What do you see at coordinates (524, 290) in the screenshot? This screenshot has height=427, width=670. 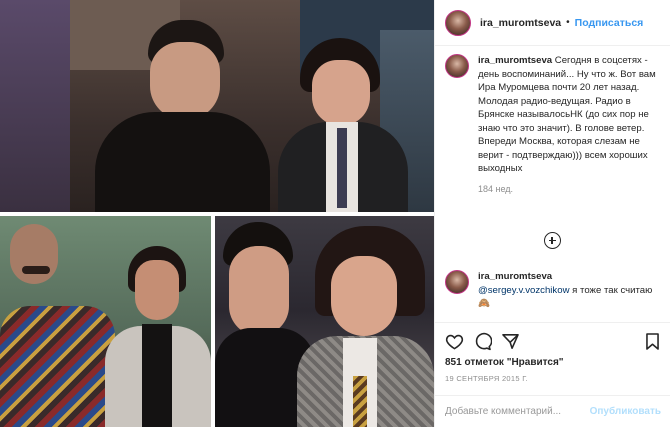 I see `comment-mention: @sergey.v.vozchikow` at bounding box center [524, 290].